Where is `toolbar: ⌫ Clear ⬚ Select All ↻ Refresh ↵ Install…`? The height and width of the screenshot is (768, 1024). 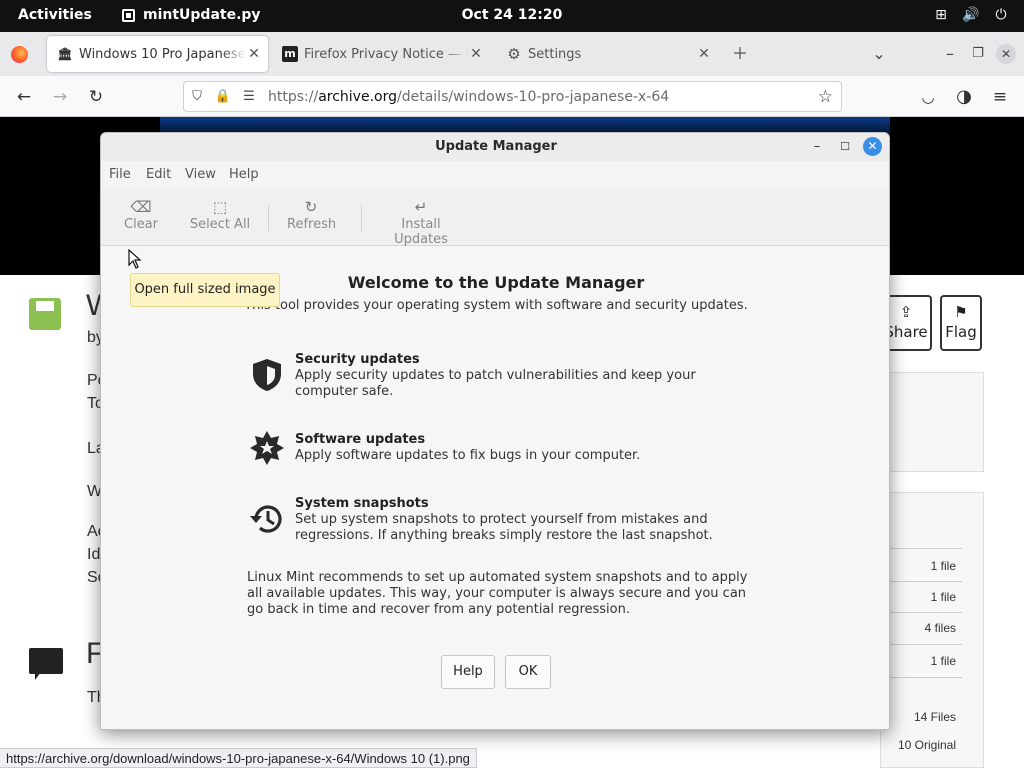
toolbar: ⌫ Clear ⬚ Select All ↻ Refresh ↵ Install… is located at coordinates (495, 218).